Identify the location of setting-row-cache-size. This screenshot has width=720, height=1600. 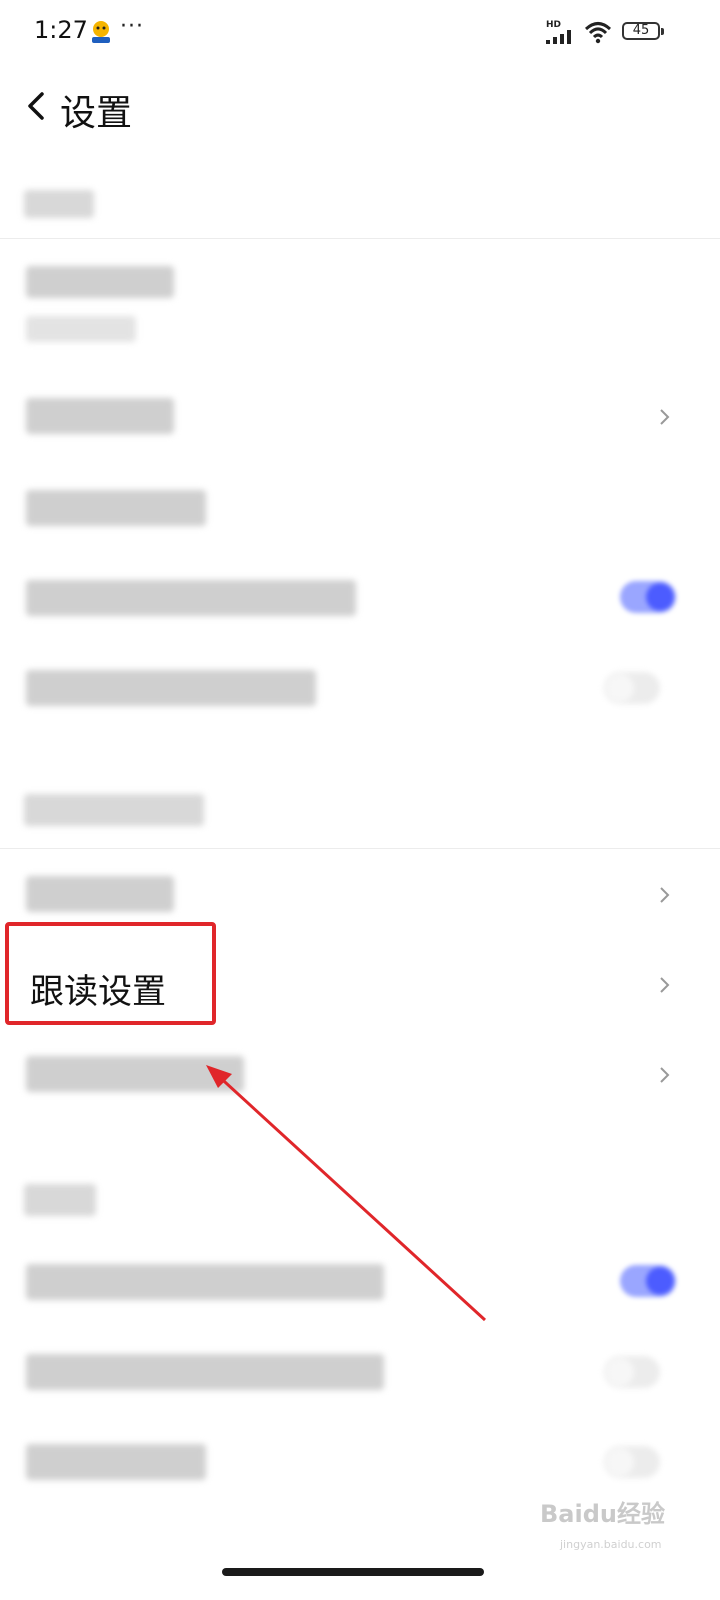
(81, 329).